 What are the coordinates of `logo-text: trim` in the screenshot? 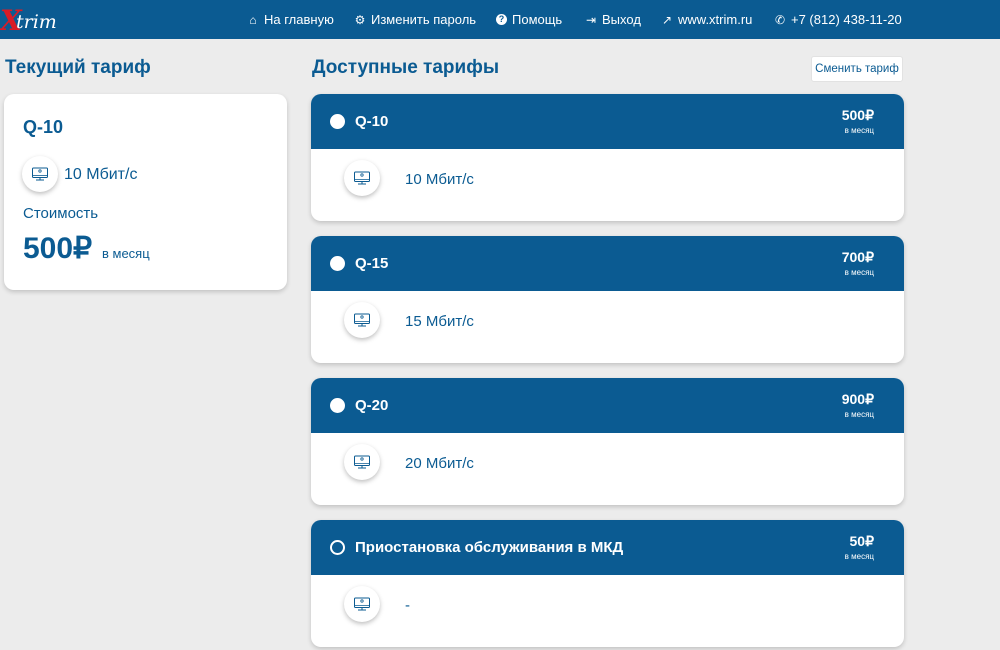 It's located at (36, 22).